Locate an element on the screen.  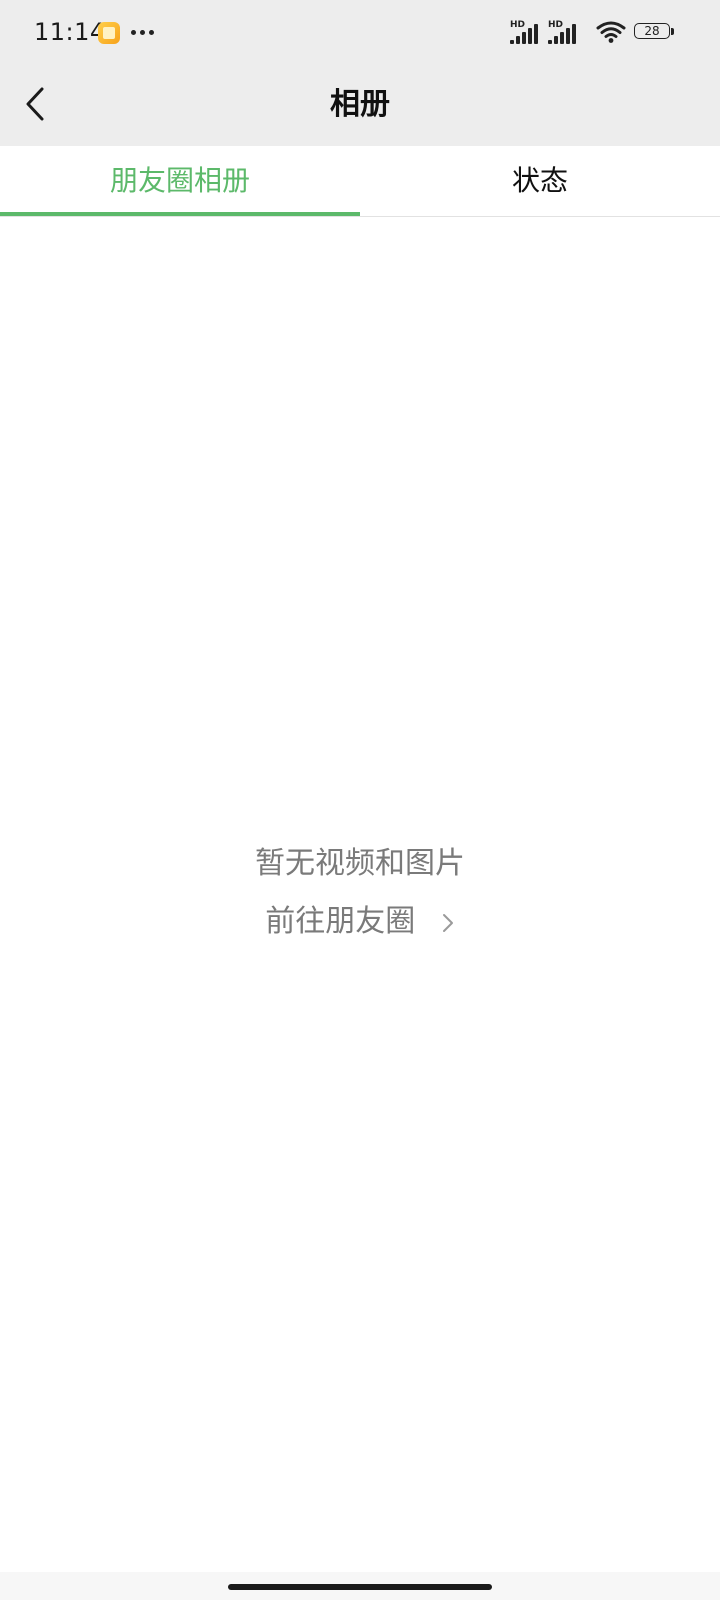
tab-status: 状态 is located at coordinates (540, 181).